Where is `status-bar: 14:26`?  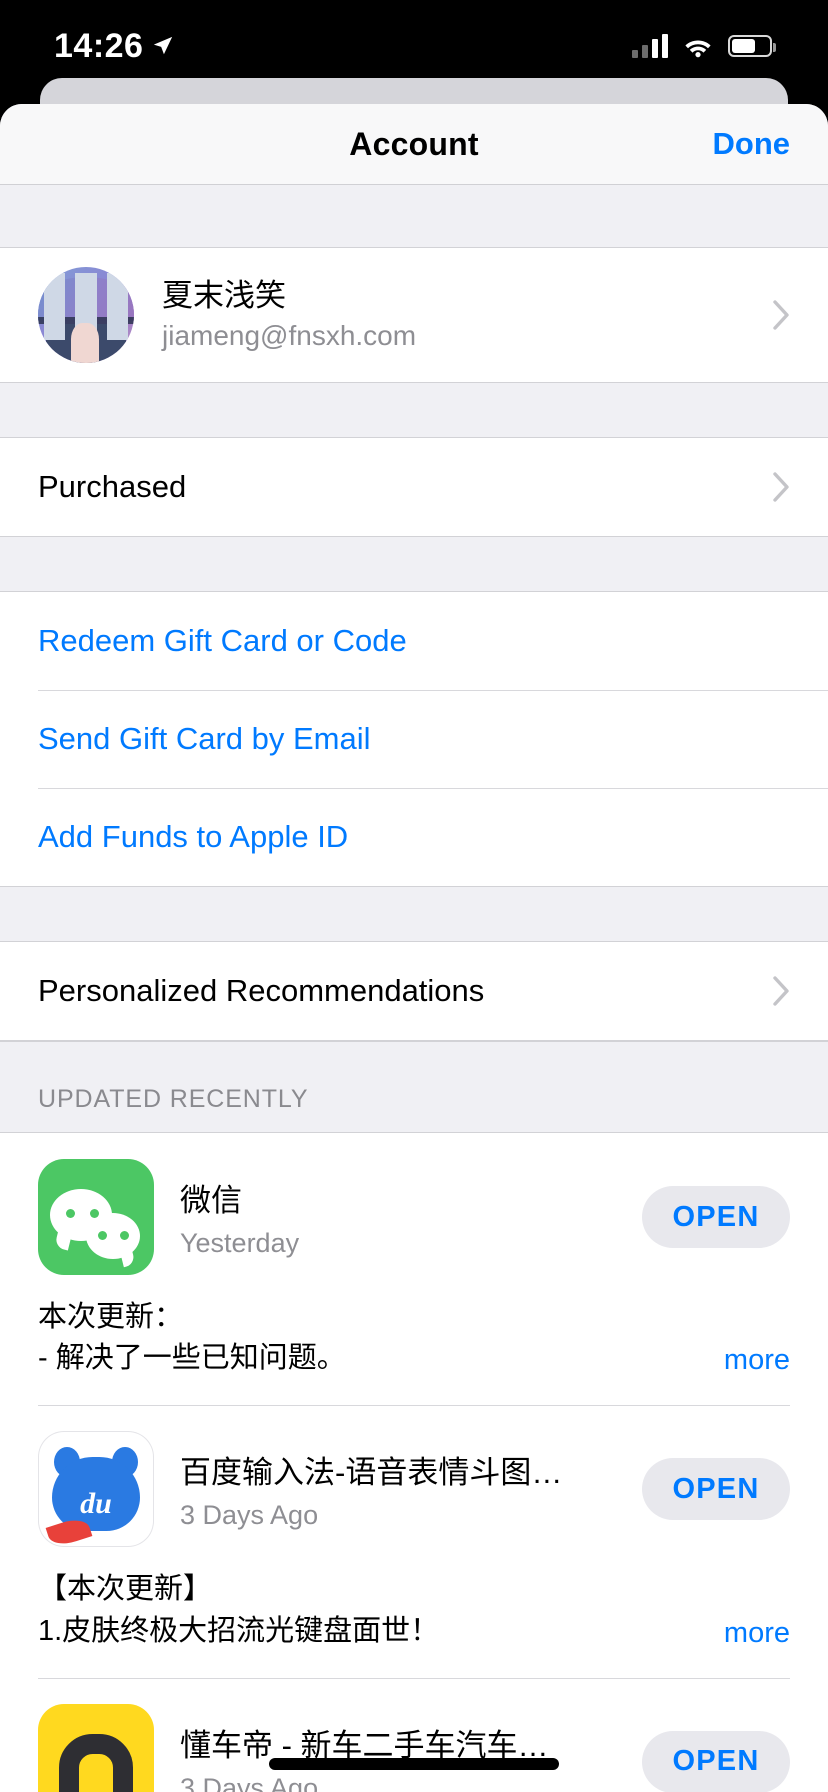 status-bar: 14:26 is located at coordinates (414, 46).